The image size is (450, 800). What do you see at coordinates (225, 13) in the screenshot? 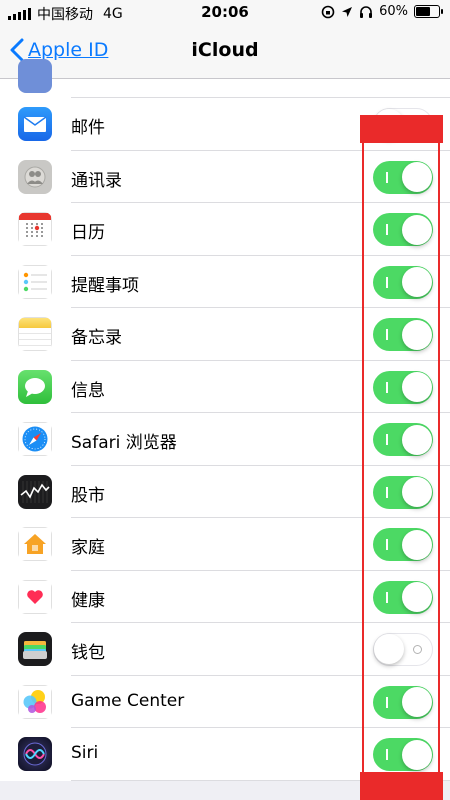
I see `status-bar: 中国移动 4G 20:06 60%` at bounding box center [225, 13].